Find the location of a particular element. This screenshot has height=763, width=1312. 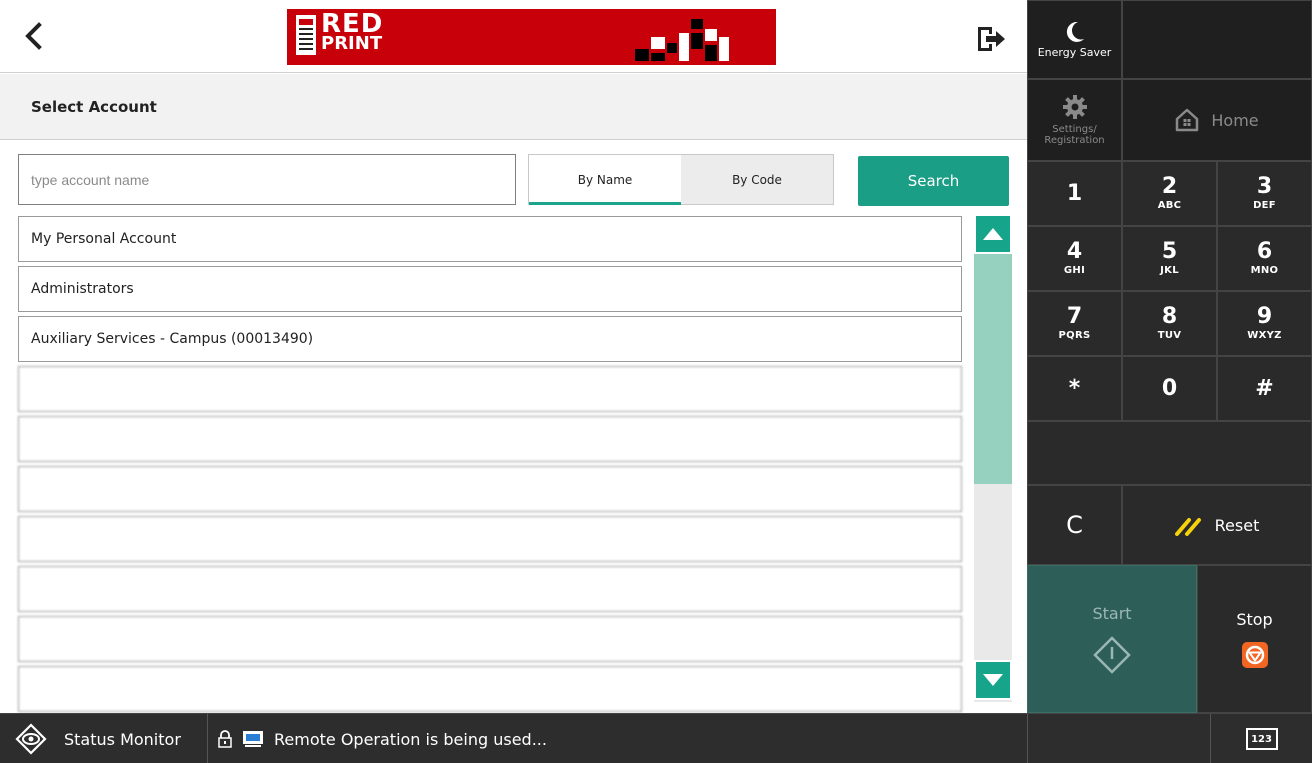

key-digit: * is located at coordinates (1074, 388).